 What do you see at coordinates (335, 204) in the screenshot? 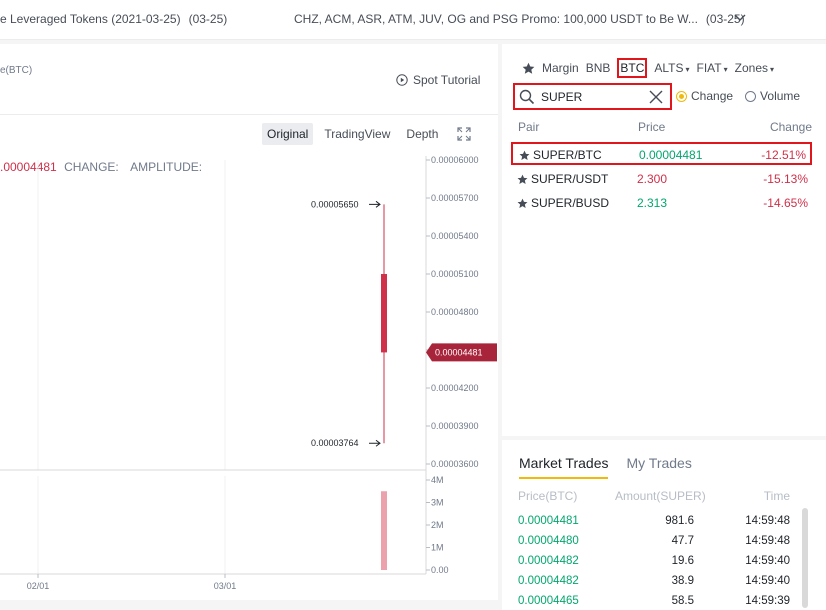
I see `high-label: 0.00005650` at bounding box center [335, 204].